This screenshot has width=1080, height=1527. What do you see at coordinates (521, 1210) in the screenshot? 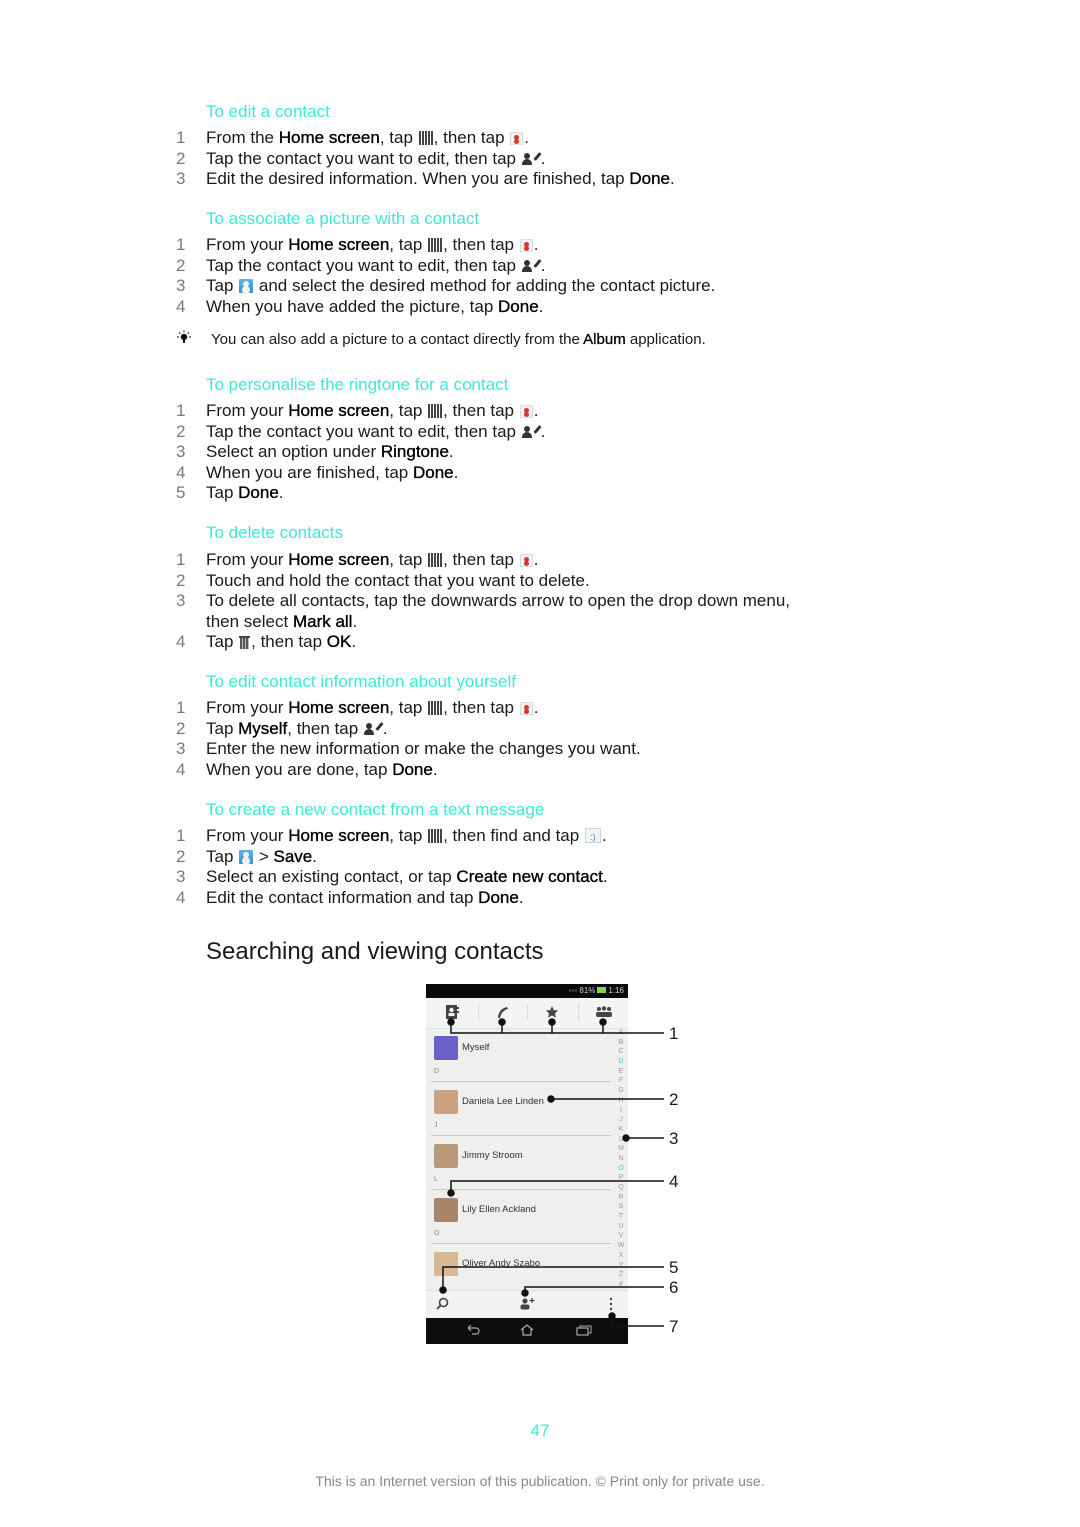
I see `contact-list-item: Lily Ellen Ackland` at bounding box center [521, 1210].